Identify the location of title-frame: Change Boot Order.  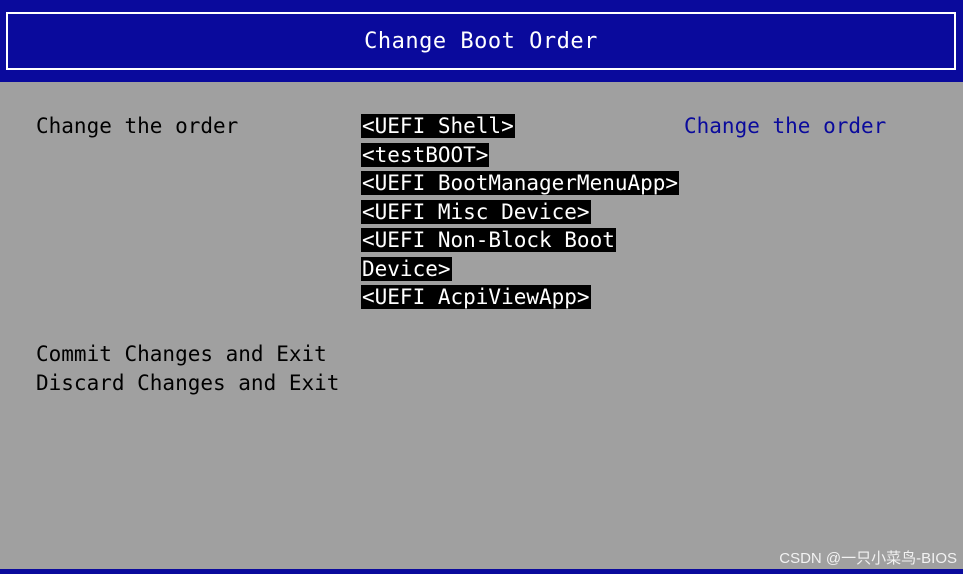
(481, 41).